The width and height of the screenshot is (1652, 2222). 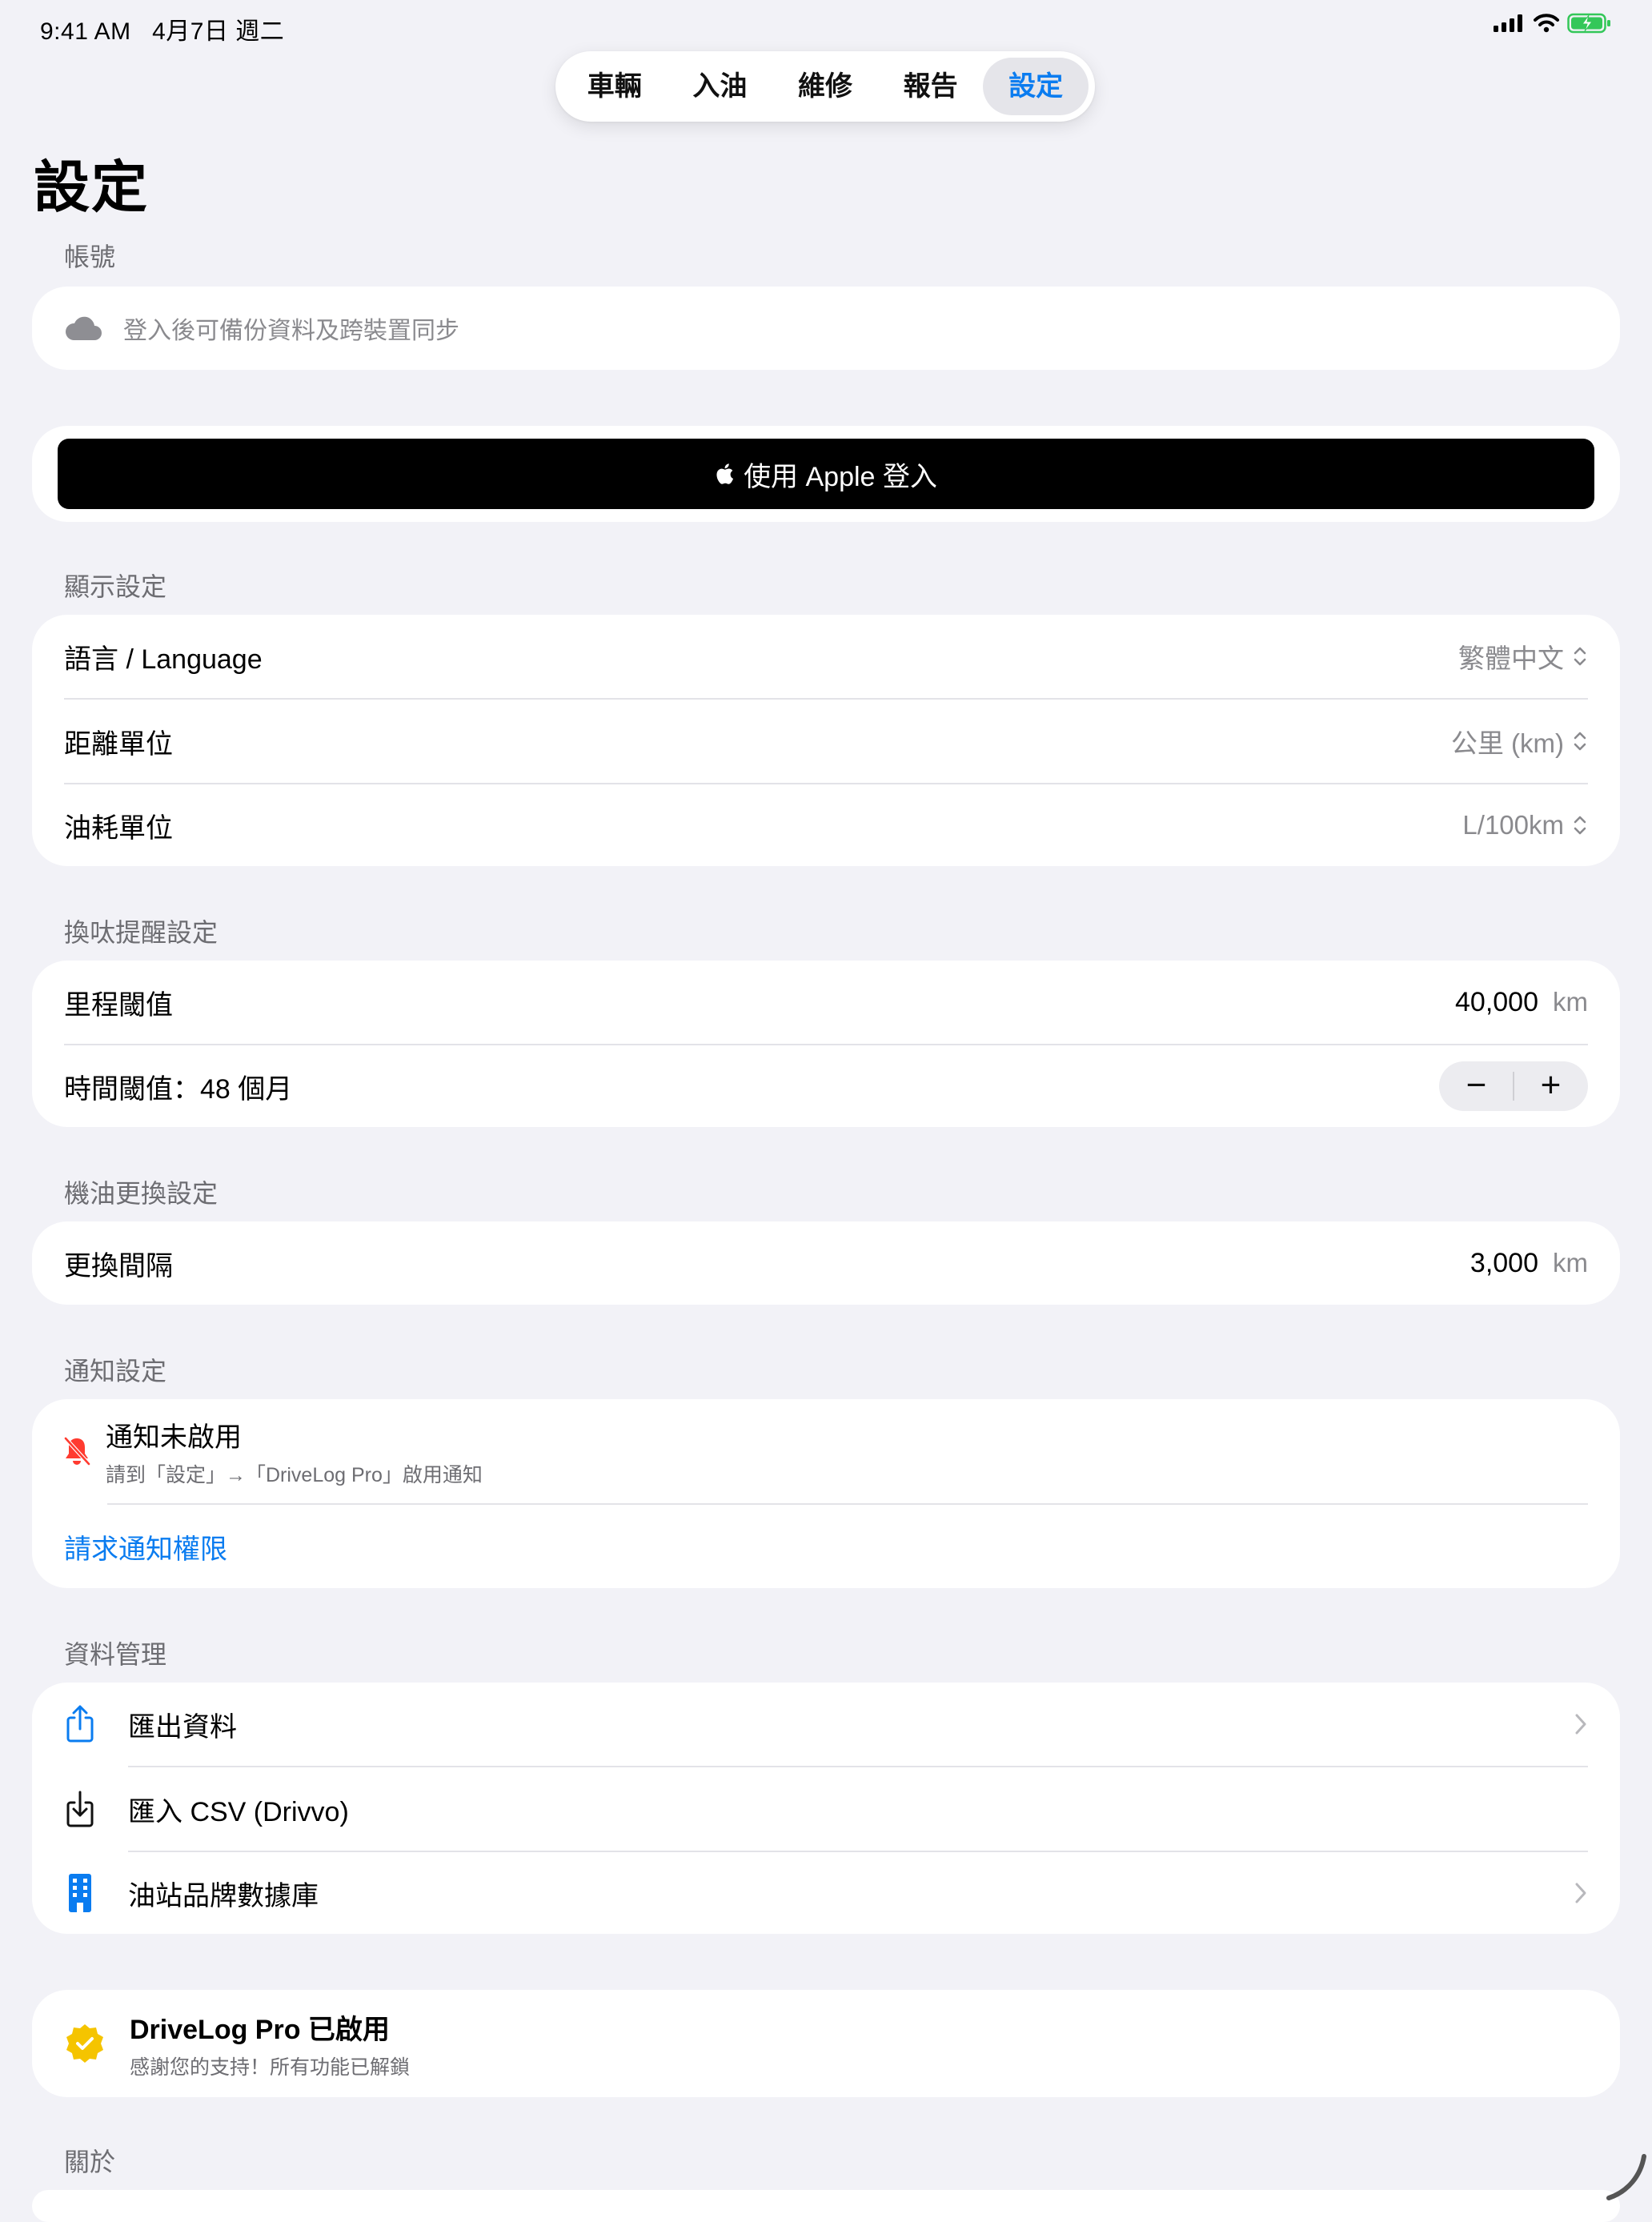 What do you see at coordinates (294, 1475) in the screenshot?
I see `notification-status-subtitle: 請到「設定」→「DriveLog Pro」啟用通知` at bounding box center [294, 1475].